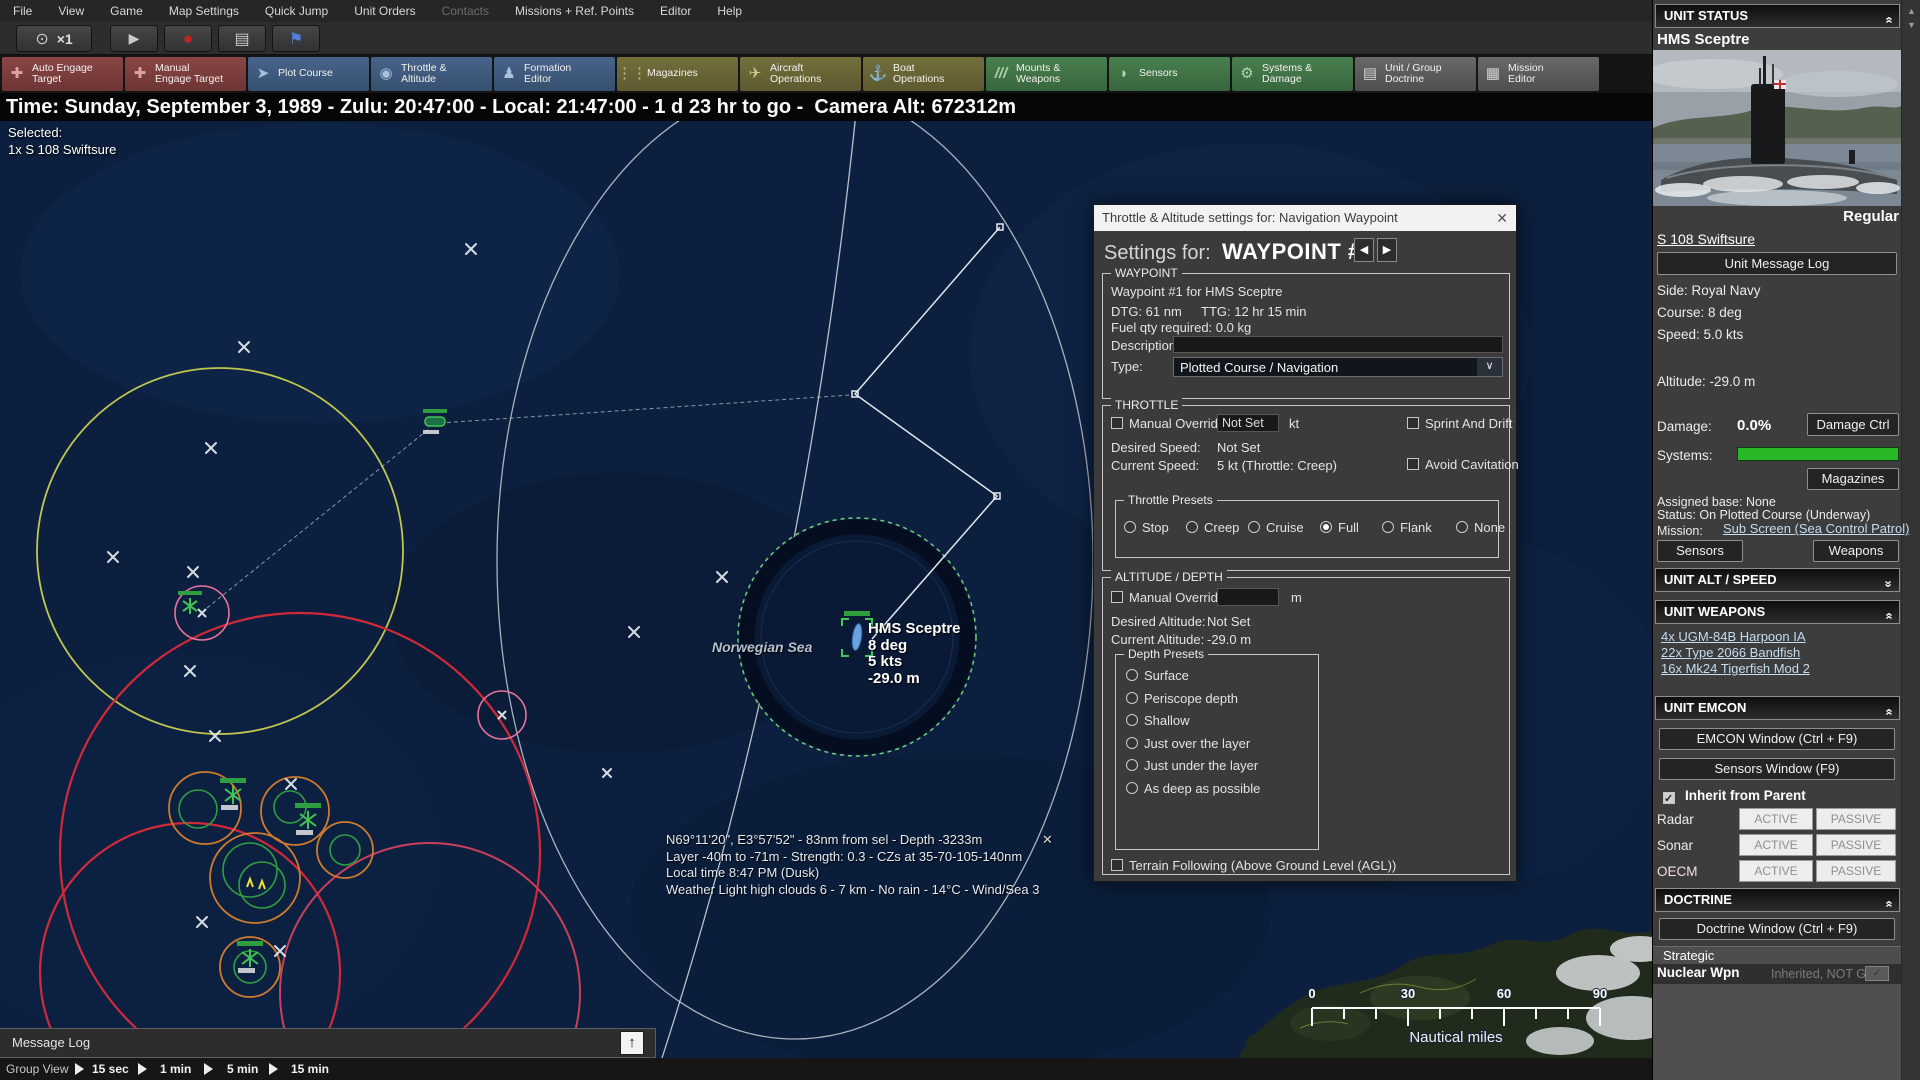 The width and height of the screenshot is (1920, 1080). What do you see at coordinates (1777, 955) in the screenshot?
I see `doctrine-group-row: Strategic` at bounding box center [1777, 955].